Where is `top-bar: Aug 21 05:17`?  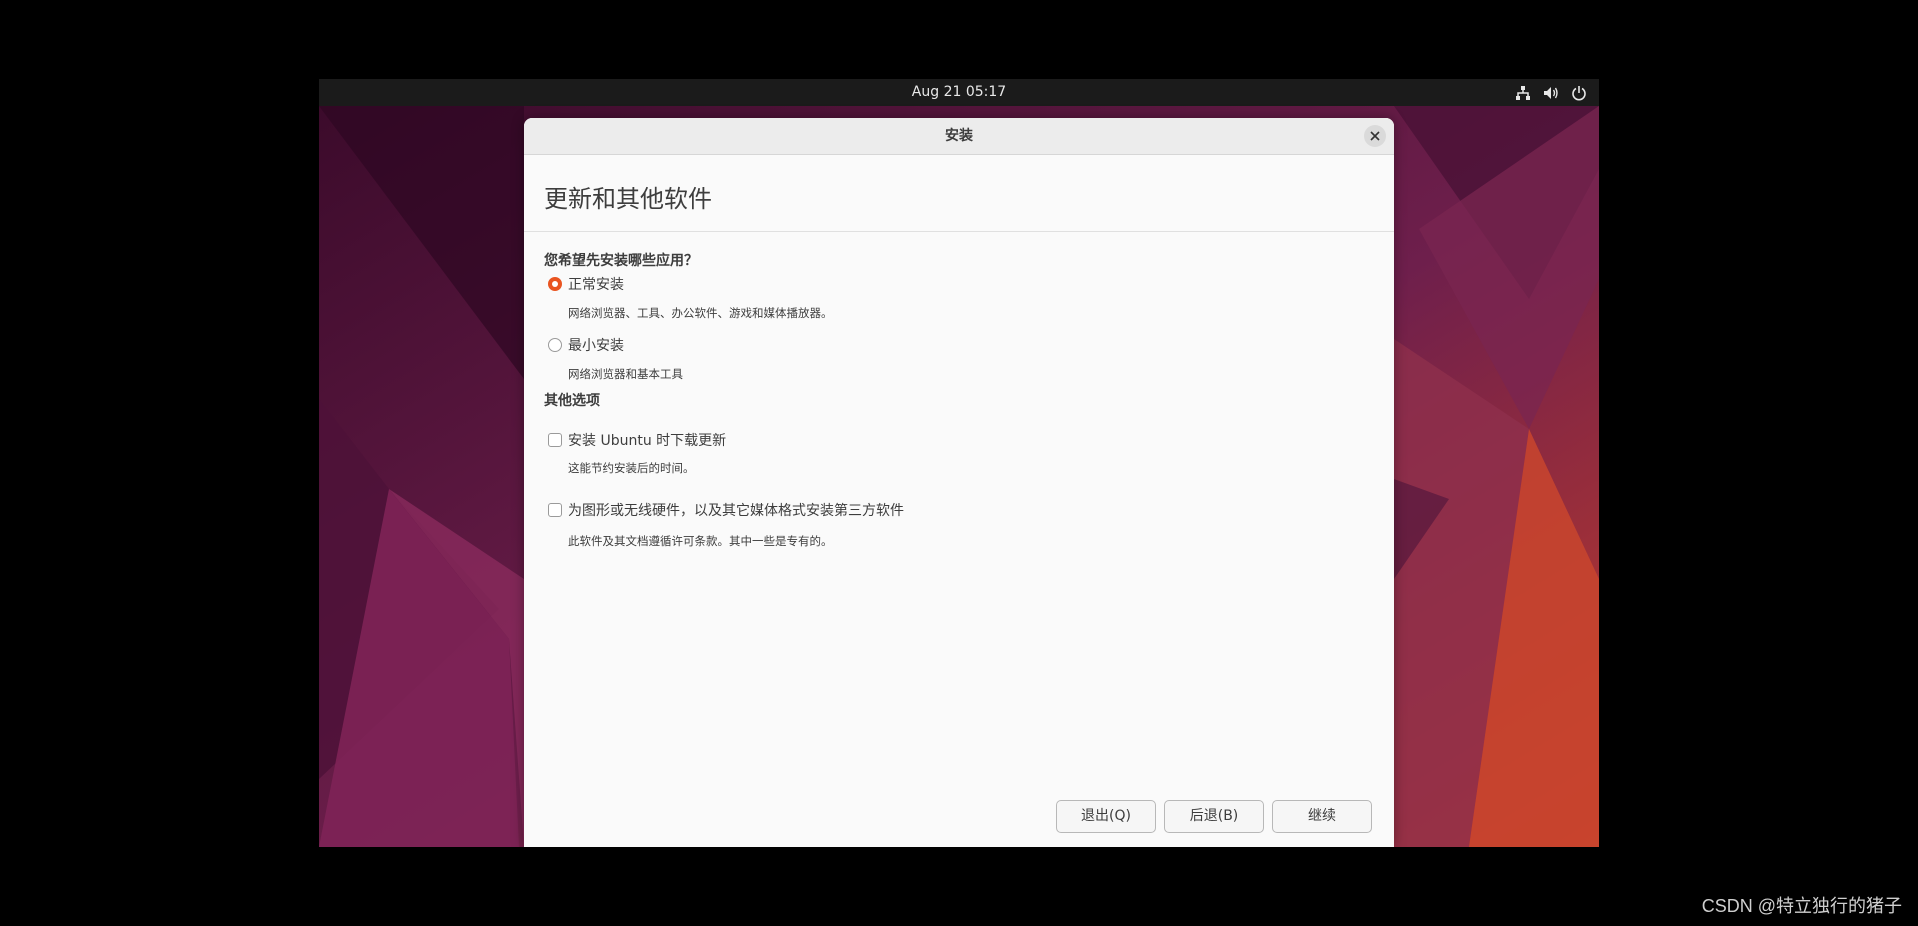 top-bar: Aug 21 05:17 is located at coordinates (959, 92).